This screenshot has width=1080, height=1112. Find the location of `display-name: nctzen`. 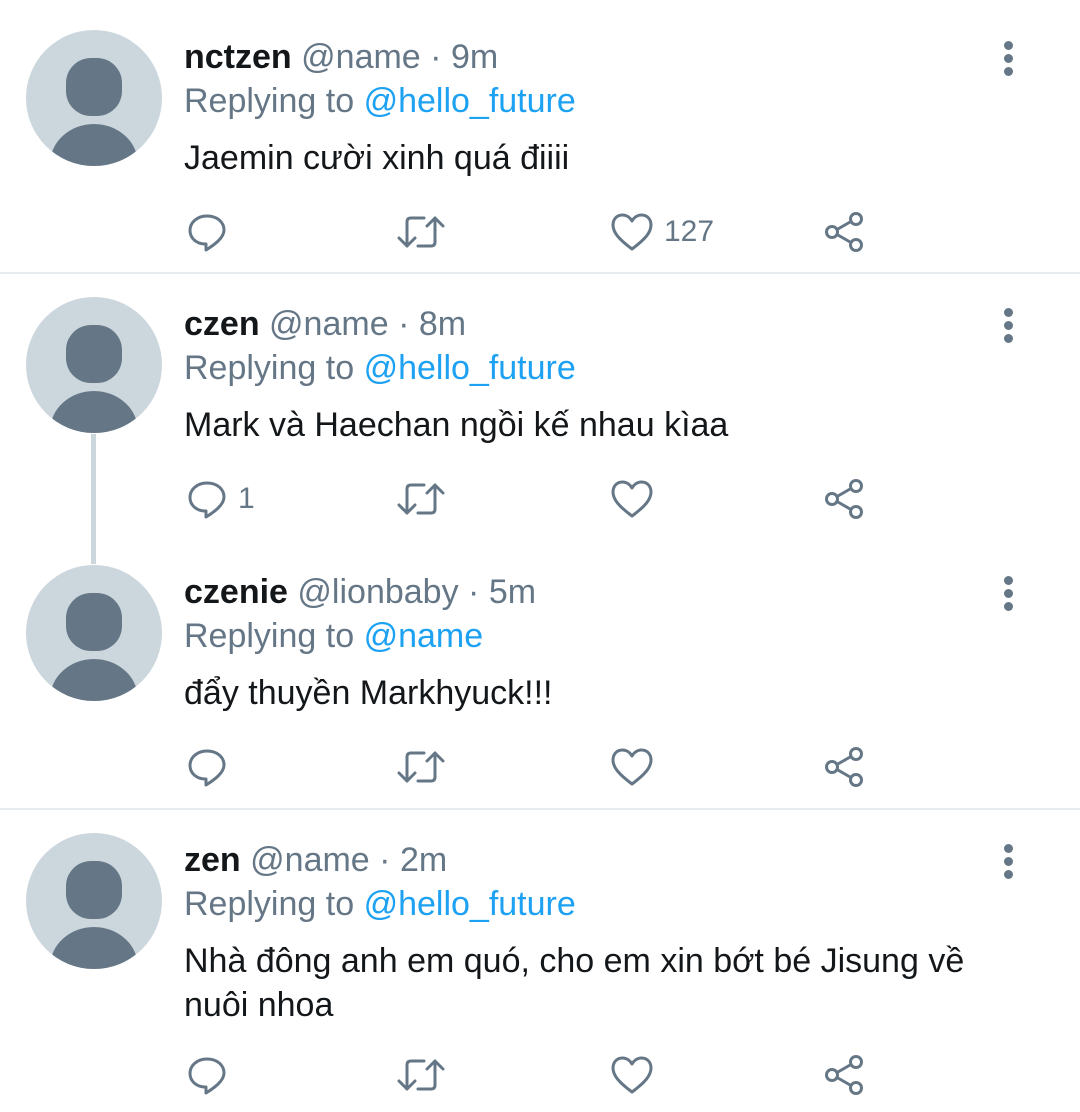

display-name: nctzen is located at coordinates (238, 57).